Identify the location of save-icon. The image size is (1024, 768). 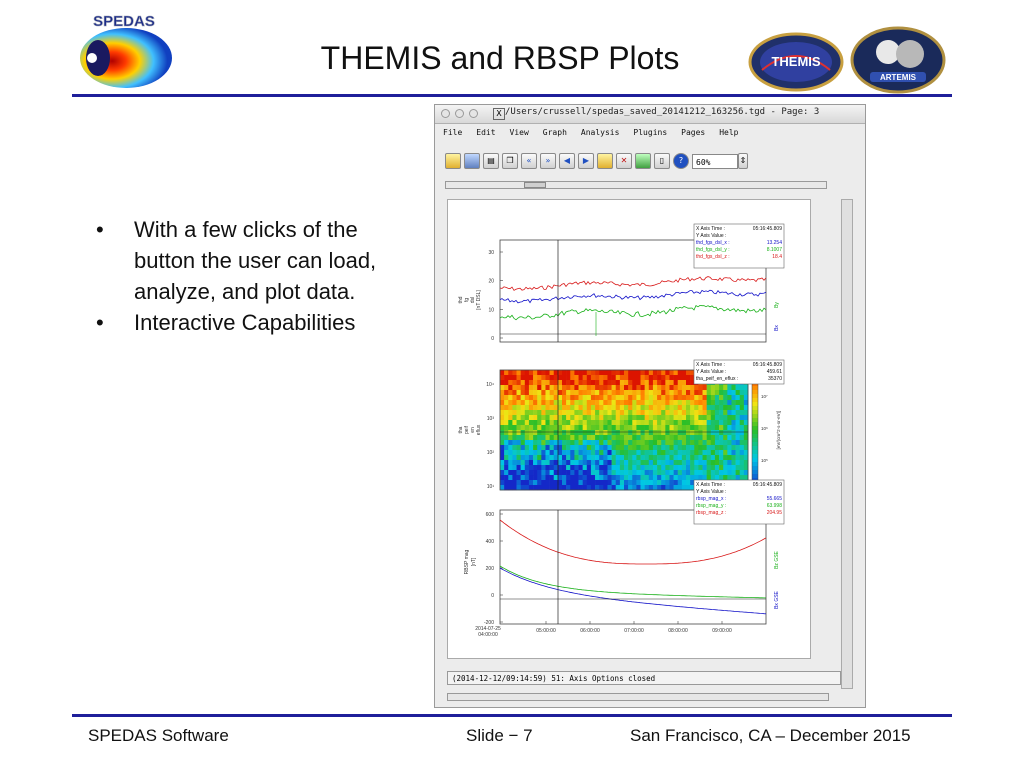
(472, 161).